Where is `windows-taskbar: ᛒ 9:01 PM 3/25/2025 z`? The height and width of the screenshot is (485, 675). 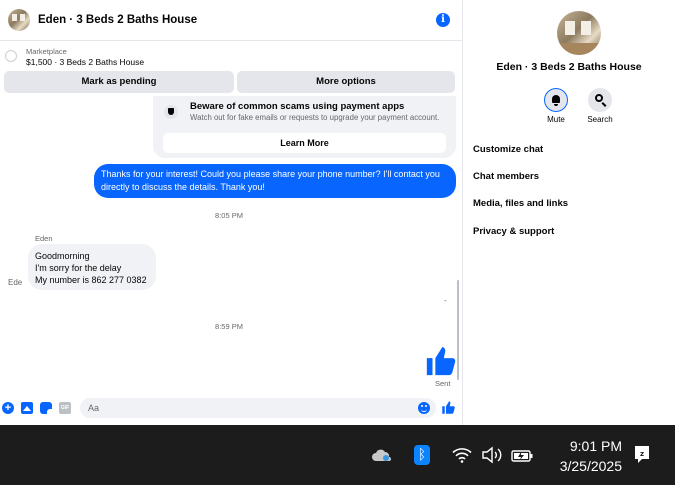 windows-taskbar: ᛒ 9:01 PM 3/25/2025 z is located at coordinates (337, 455).